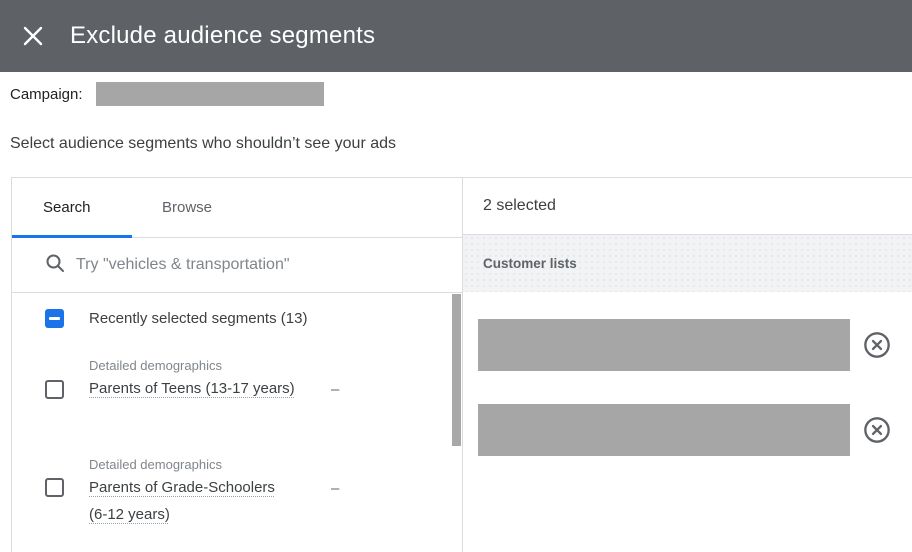  I want to click on tab-bar: Search Browse, so click(237, 208).